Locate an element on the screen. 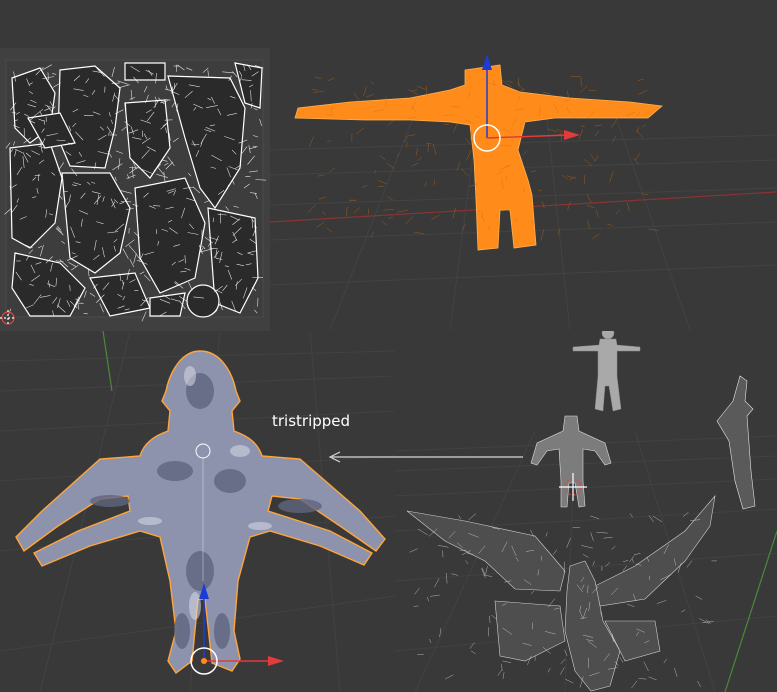 Image resolution: width=777 pixels, height=692 pixels. gray-humanoid-mesh is located at coordinates (606, 371).